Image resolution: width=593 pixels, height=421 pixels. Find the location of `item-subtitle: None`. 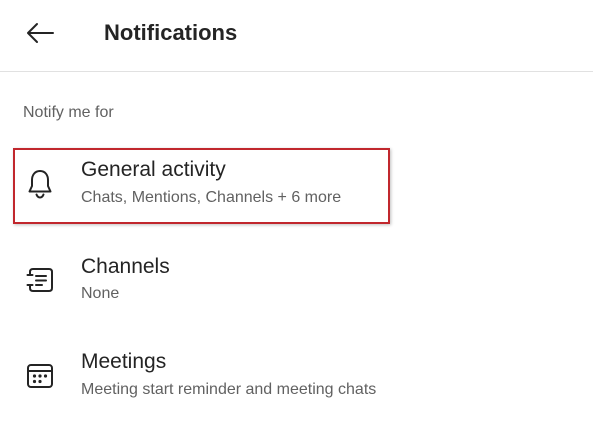

item-subtitle: None is located at coordinates (100, 293).